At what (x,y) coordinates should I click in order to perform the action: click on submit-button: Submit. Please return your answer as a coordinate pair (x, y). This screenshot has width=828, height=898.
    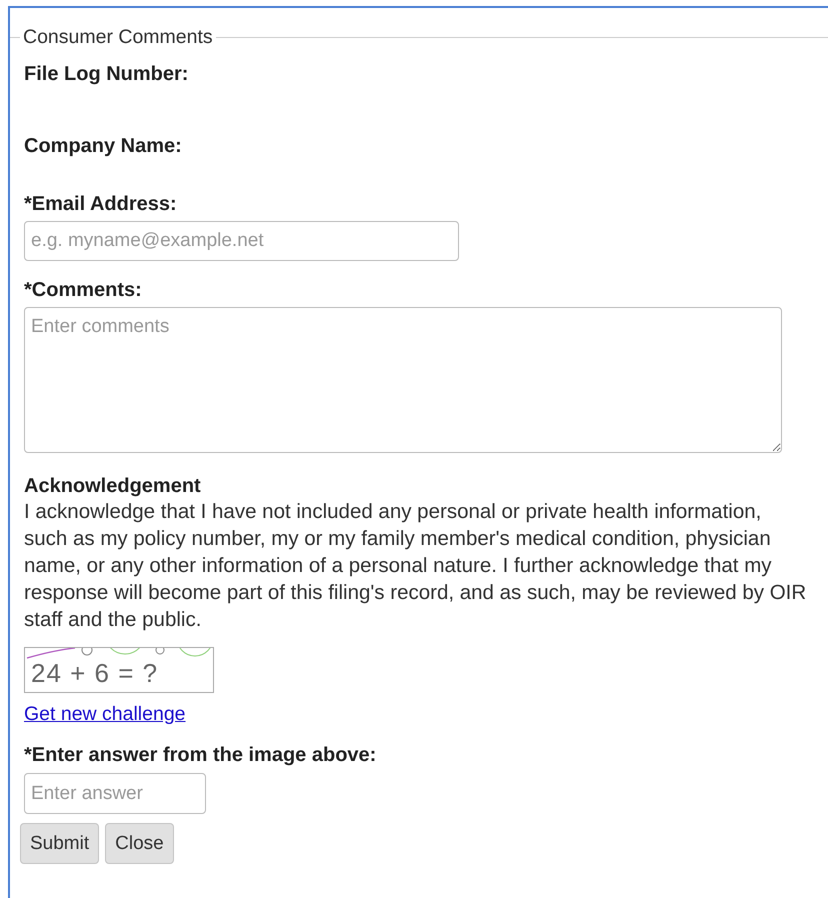
    Looking at the image, I should click on (60, 843).